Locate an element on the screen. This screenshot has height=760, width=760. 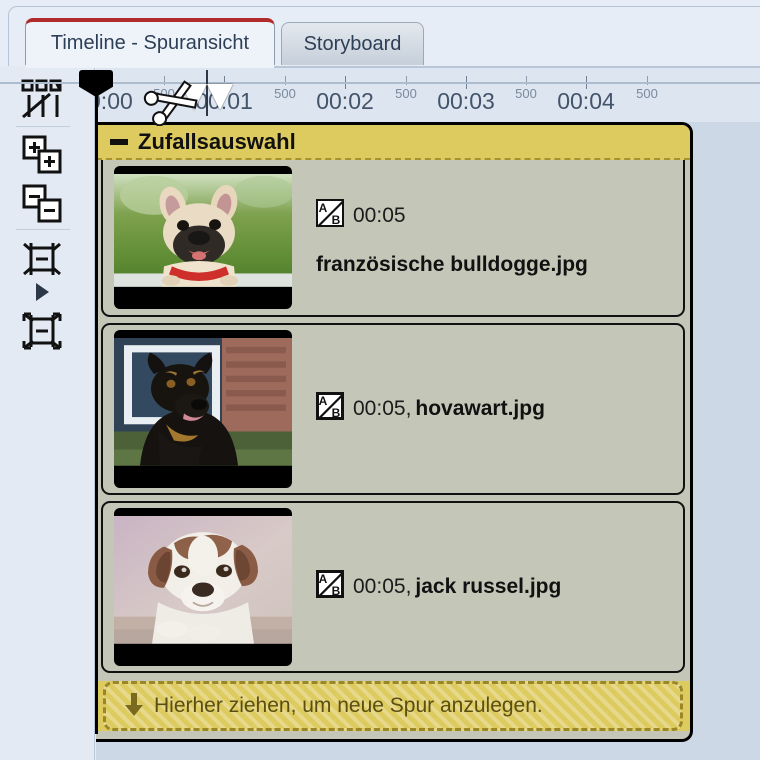
tab-timeline: Timeline - Spuransicht is located at coordinates (150, 43).